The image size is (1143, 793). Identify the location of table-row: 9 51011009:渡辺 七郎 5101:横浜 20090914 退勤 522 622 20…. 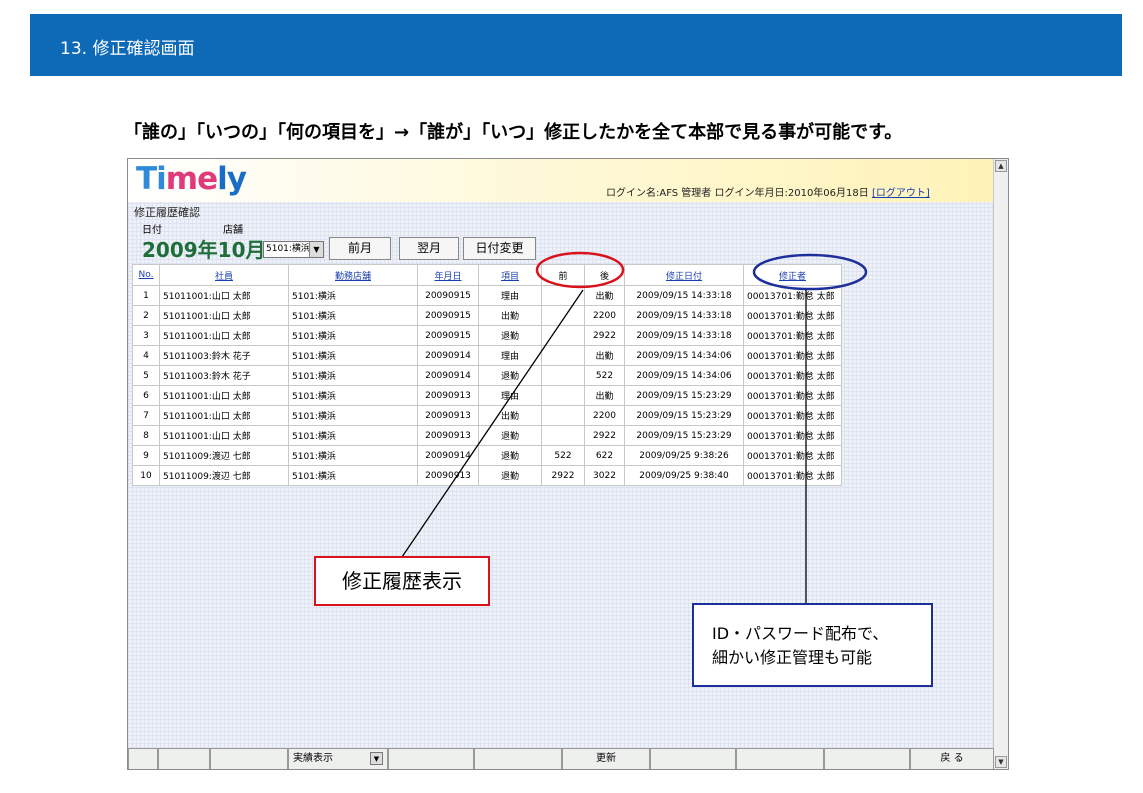
(487, 455).